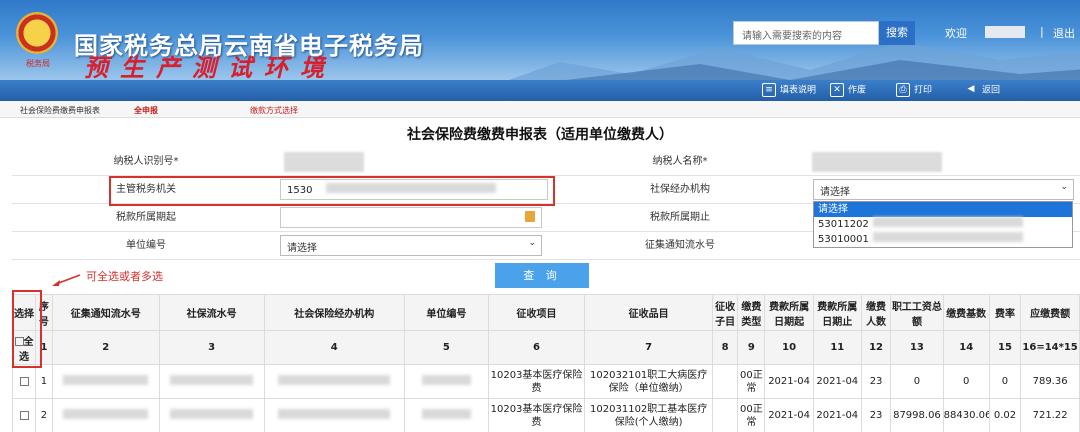  Describe the element at coordinates (917, 381) in the screenshot. I see `row-wage: 0` at that location.